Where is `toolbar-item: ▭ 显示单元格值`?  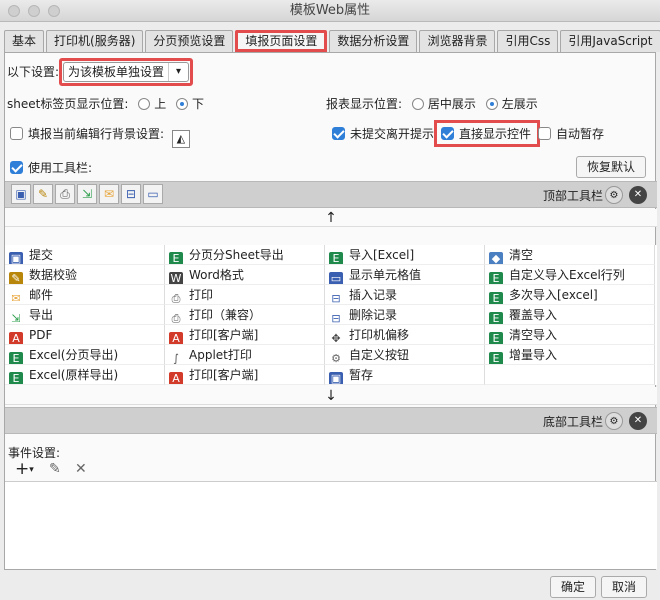
toolbar-item: ▭ 显示单元格值 is located at coordinates (405, 275).